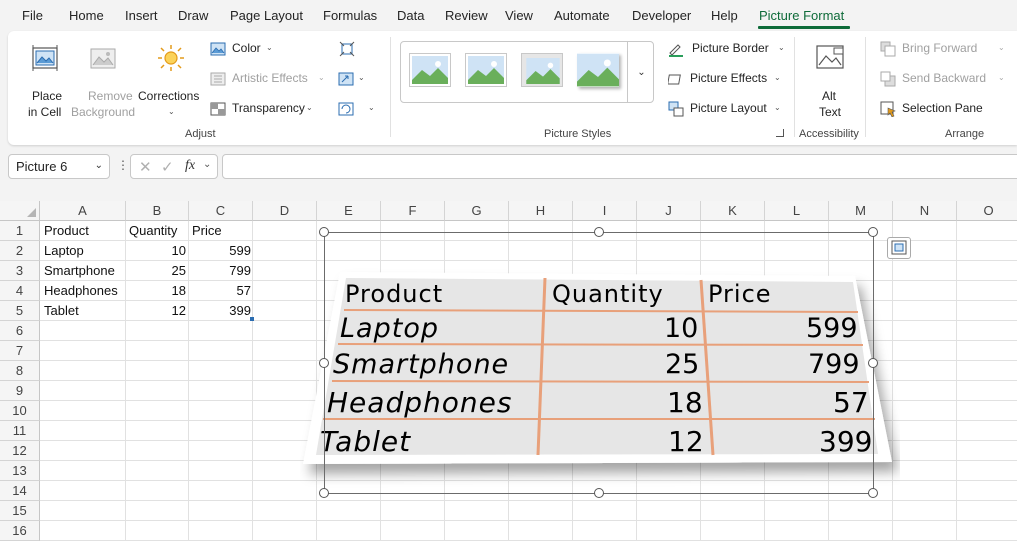 The image size is (1017, 541). Describe the element at coordinates (987, 211) in the screenshot. I see `column-header-o: O` at that location.